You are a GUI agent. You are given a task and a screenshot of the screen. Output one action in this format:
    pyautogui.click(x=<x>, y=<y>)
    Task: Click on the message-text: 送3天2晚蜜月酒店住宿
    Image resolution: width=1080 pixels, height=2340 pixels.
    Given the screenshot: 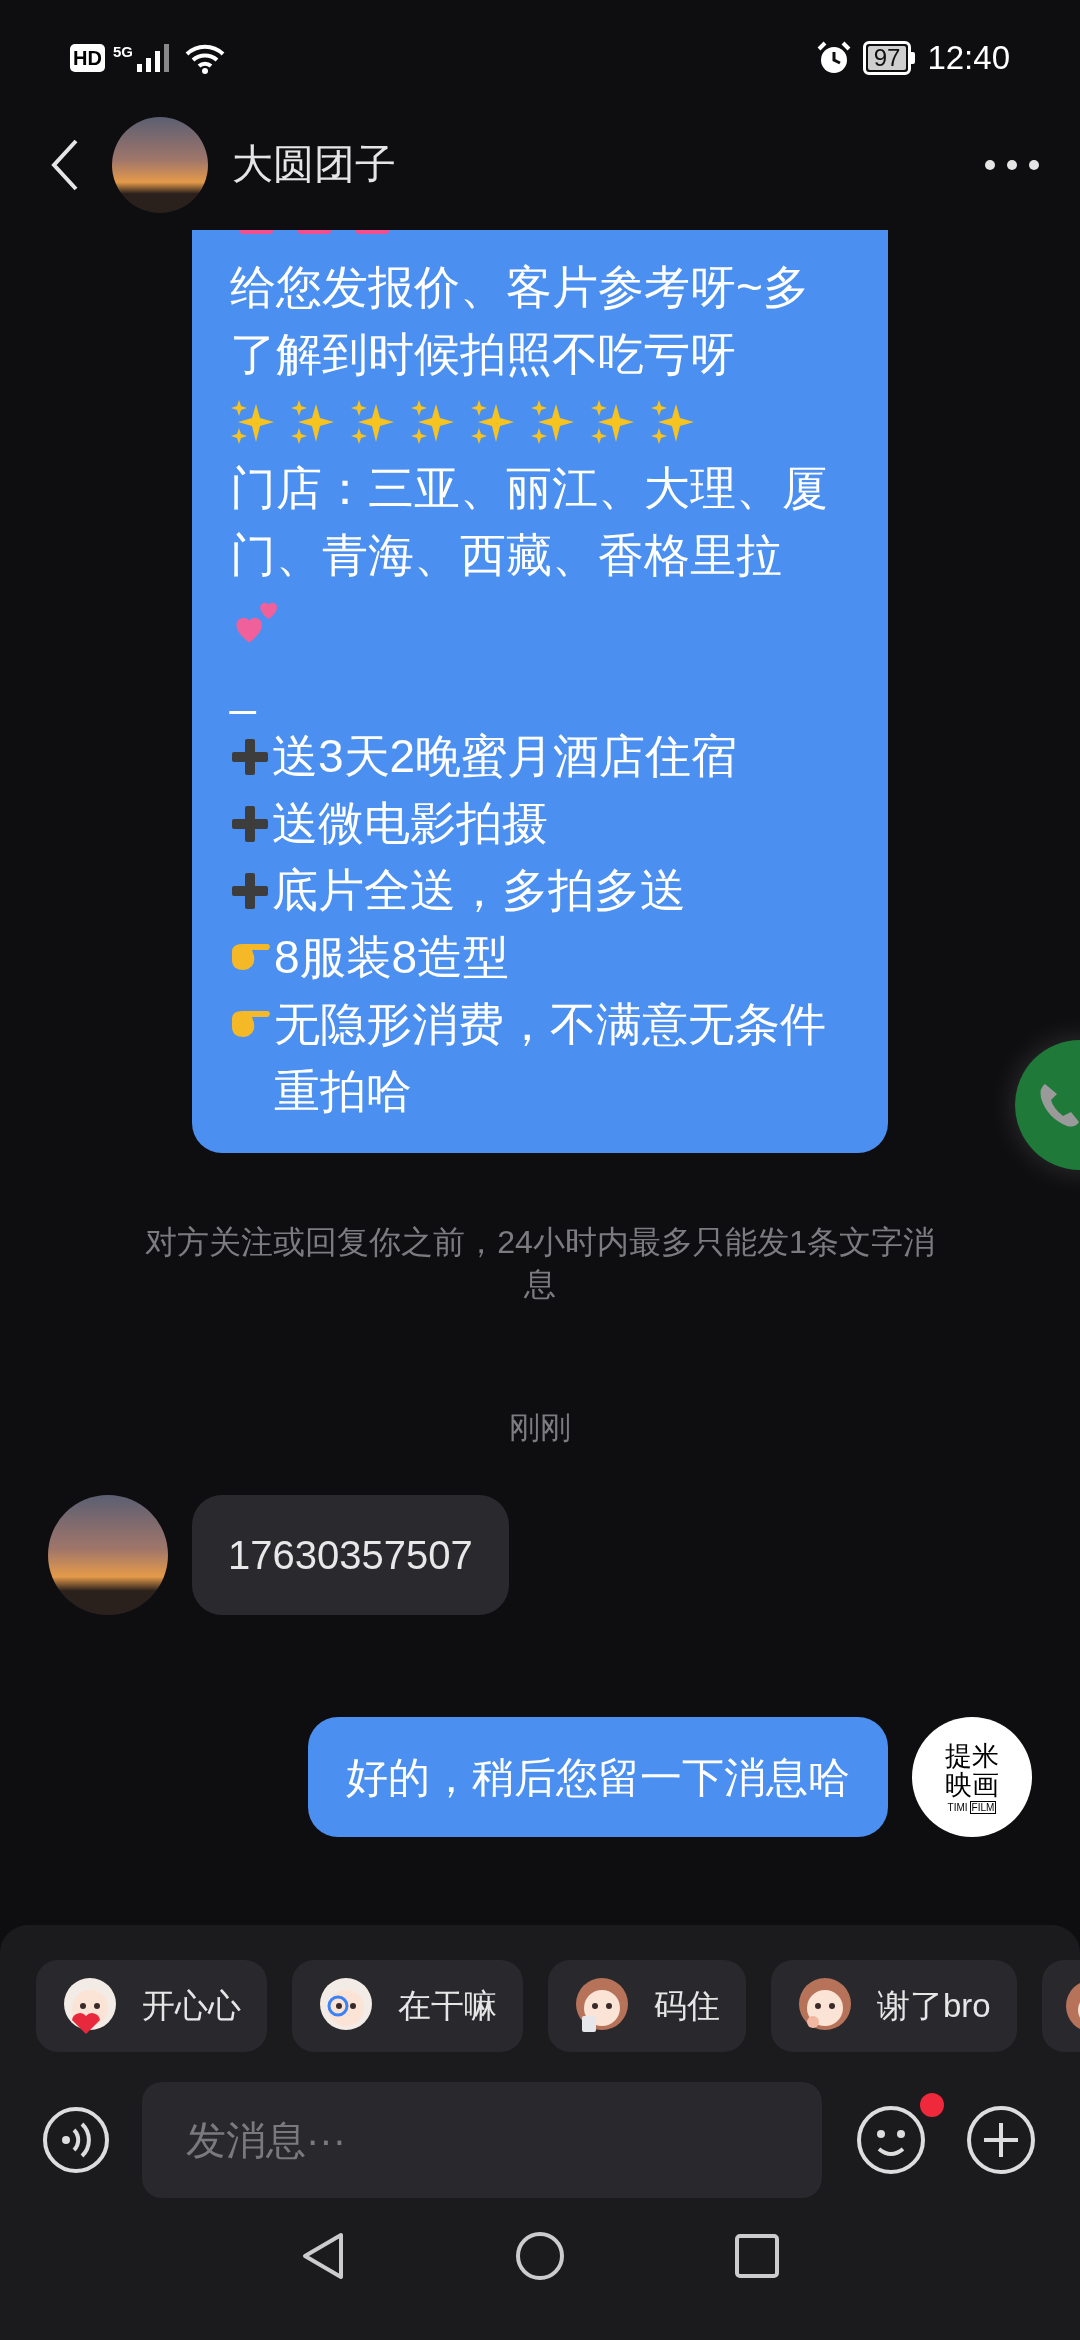 What is the action you would take?
    pyautogui.click(x=505, y=756)
    